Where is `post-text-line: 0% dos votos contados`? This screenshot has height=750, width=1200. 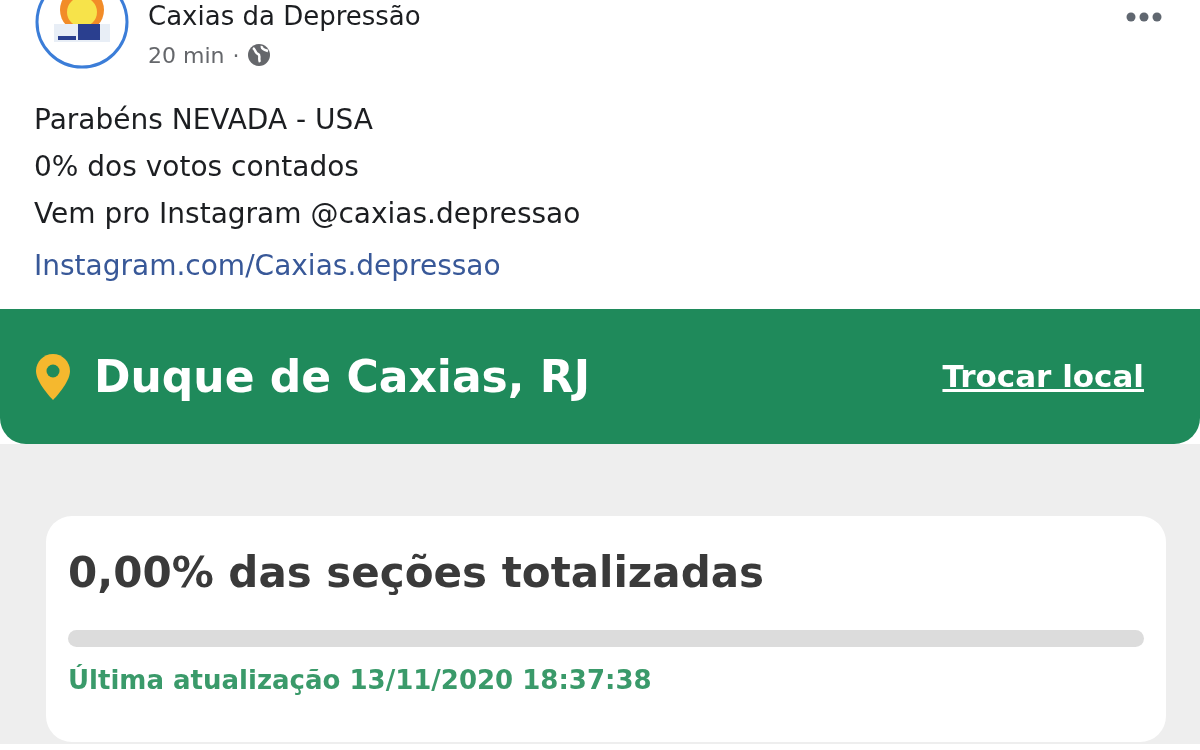
post-text-line: 0% dos votos contados is located at coordinates (197, 167).